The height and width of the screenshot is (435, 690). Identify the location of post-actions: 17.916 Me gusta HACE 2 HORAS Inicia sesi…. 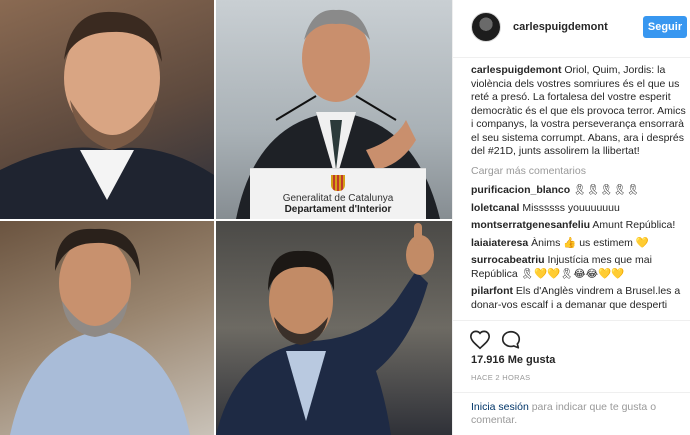
(571, 377).